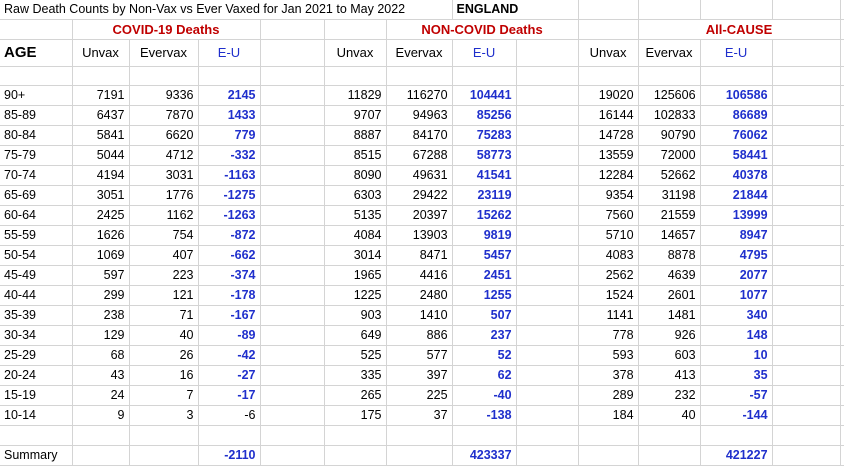 This screenshot has width=844, height=467. What do you see at coordinates (101, 96) in the screenshot?
I see `covid-unvax-cell: 7191` at bounding box center [101, 96].